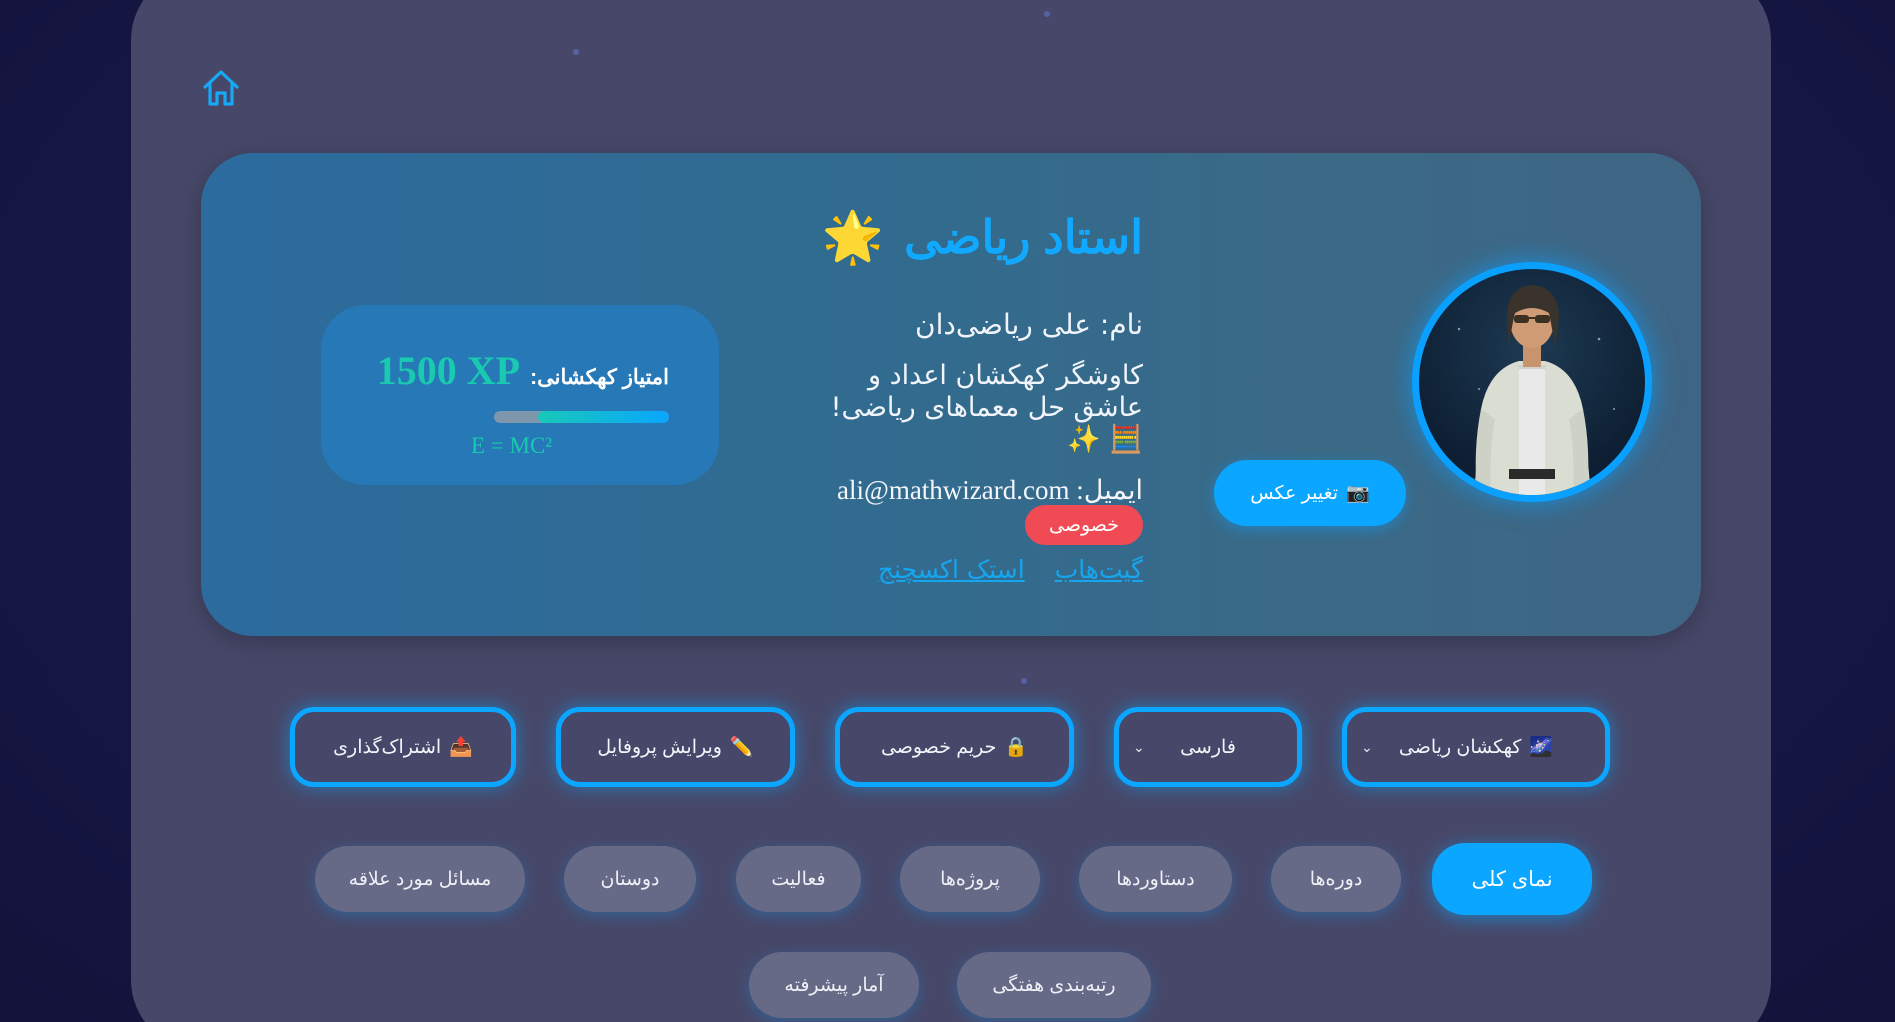 The image size is (1895, 1022). What do you see at coordinates (523, 370) in the screenshot?
I see `xp-row: امتیاز کهکشانی: 1500 XP` at bounding box center [523, 370].